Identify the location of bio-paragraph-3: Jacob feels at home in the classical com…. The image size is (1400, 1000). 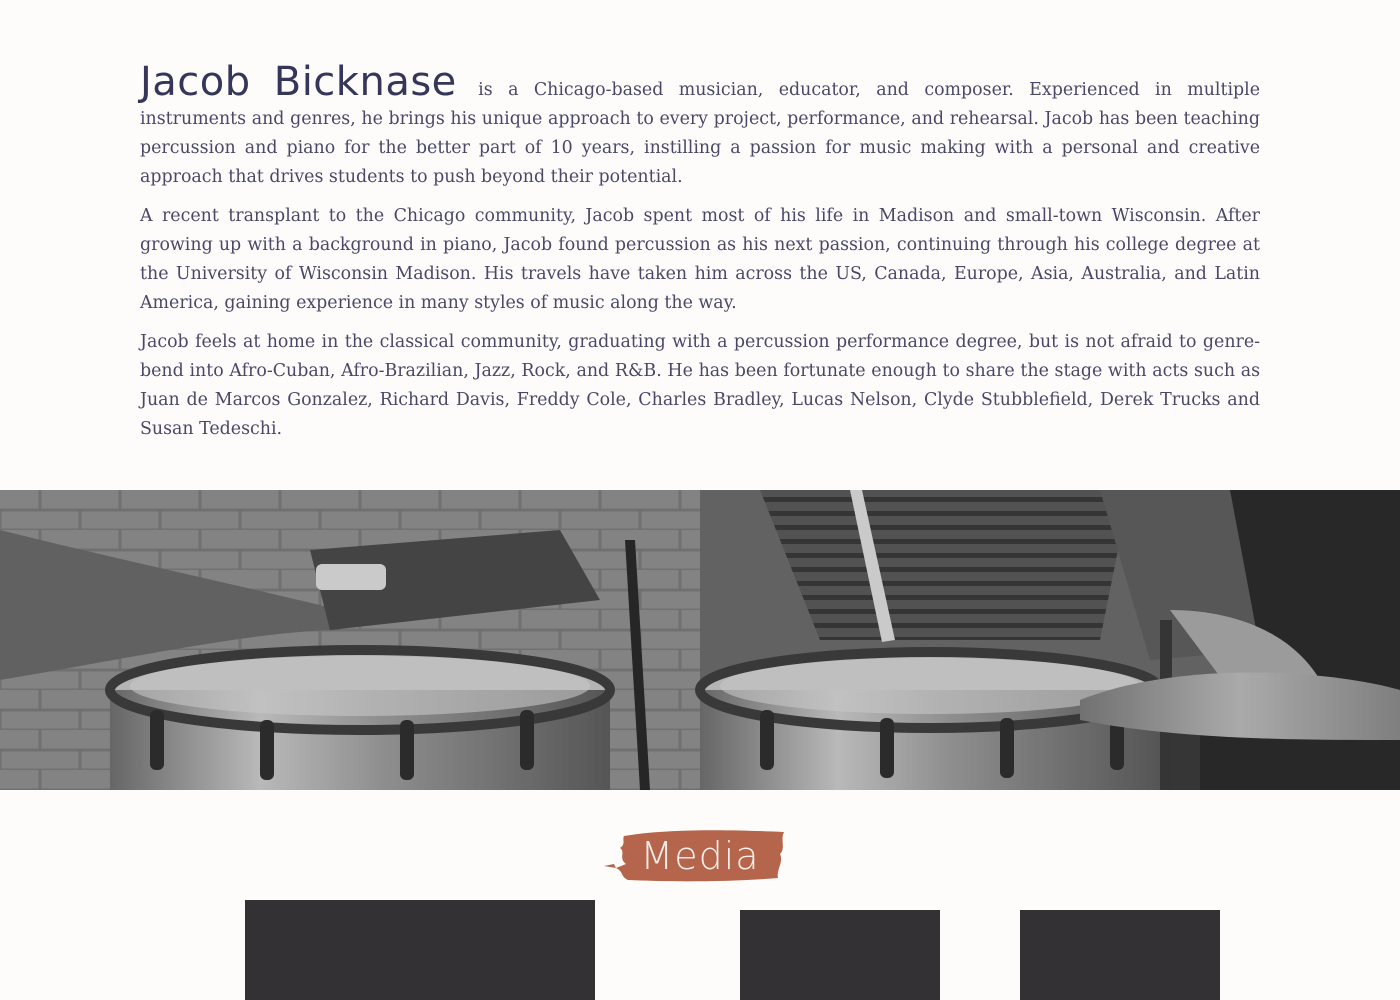
(700, 385).